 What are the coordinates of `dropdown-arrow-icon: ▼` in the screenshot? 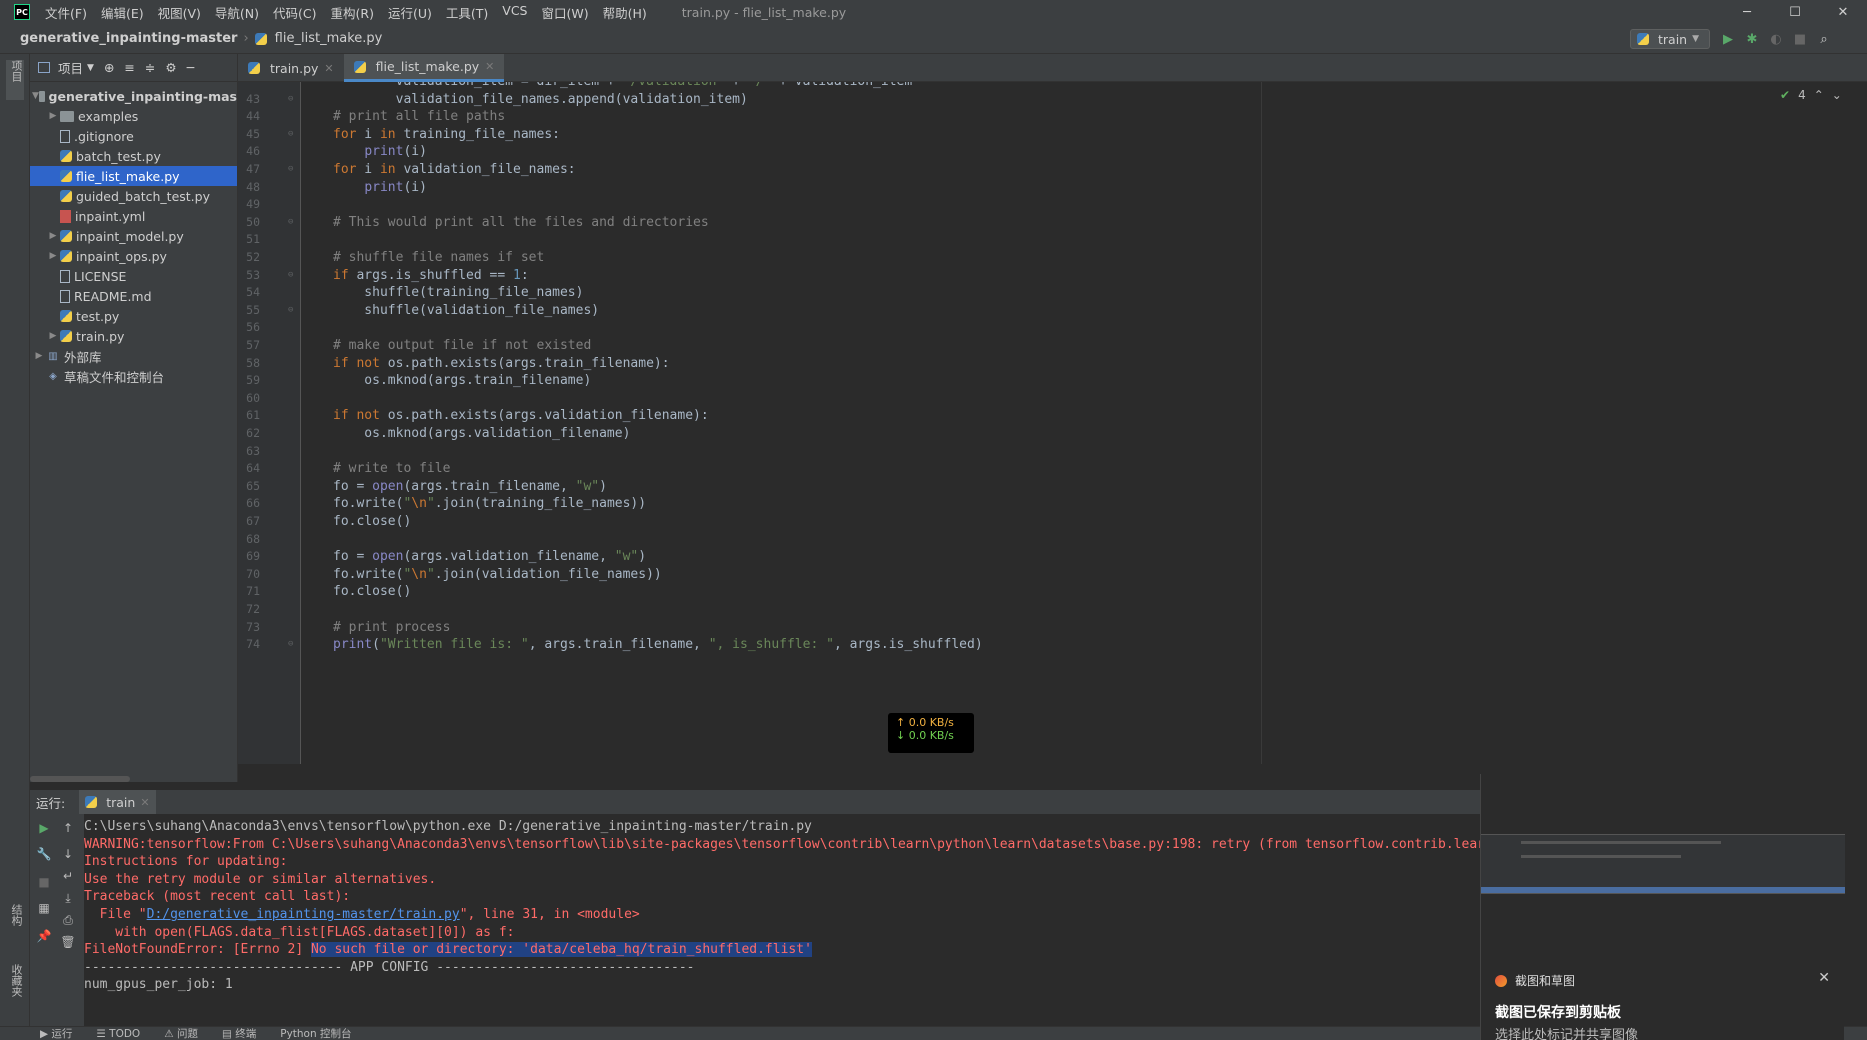 It's located at (1696, 39).